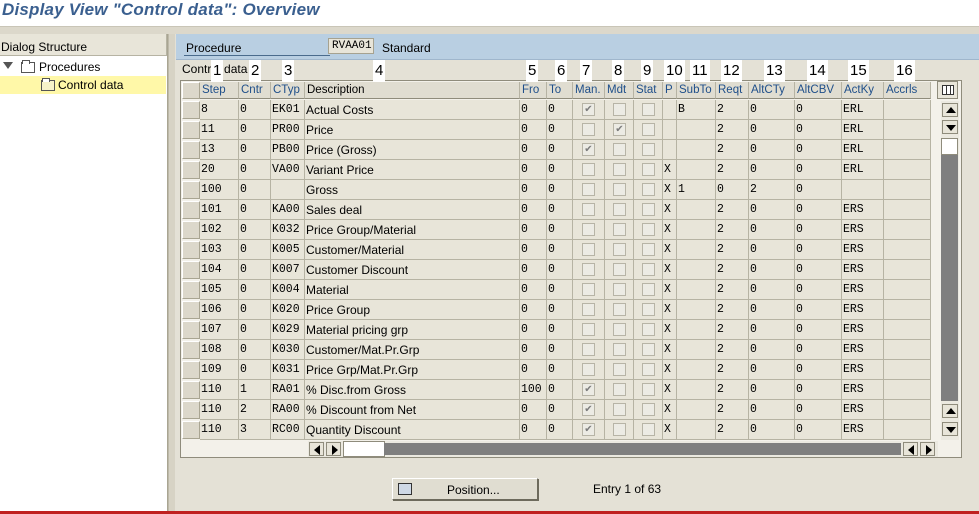 This screenshot has width=979, height=514. I want to click on table-cell-desc: Actual Costs, so click(412, 110).